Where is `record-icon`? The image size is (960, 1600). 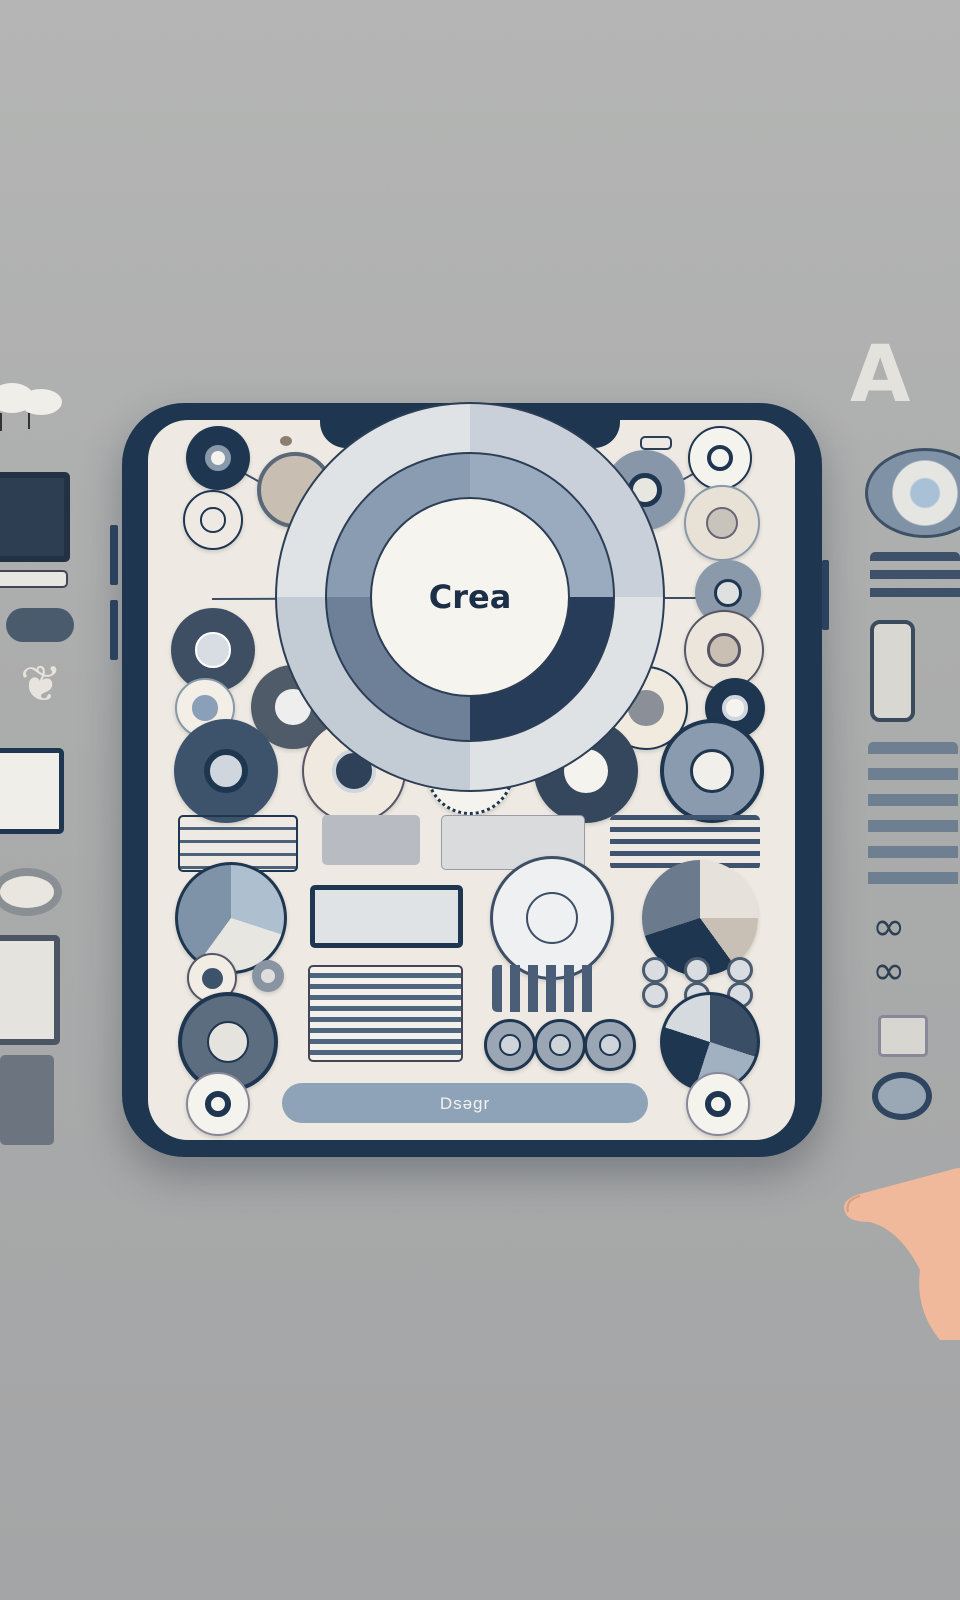 record-icon is located at coordinates (218, 1104).